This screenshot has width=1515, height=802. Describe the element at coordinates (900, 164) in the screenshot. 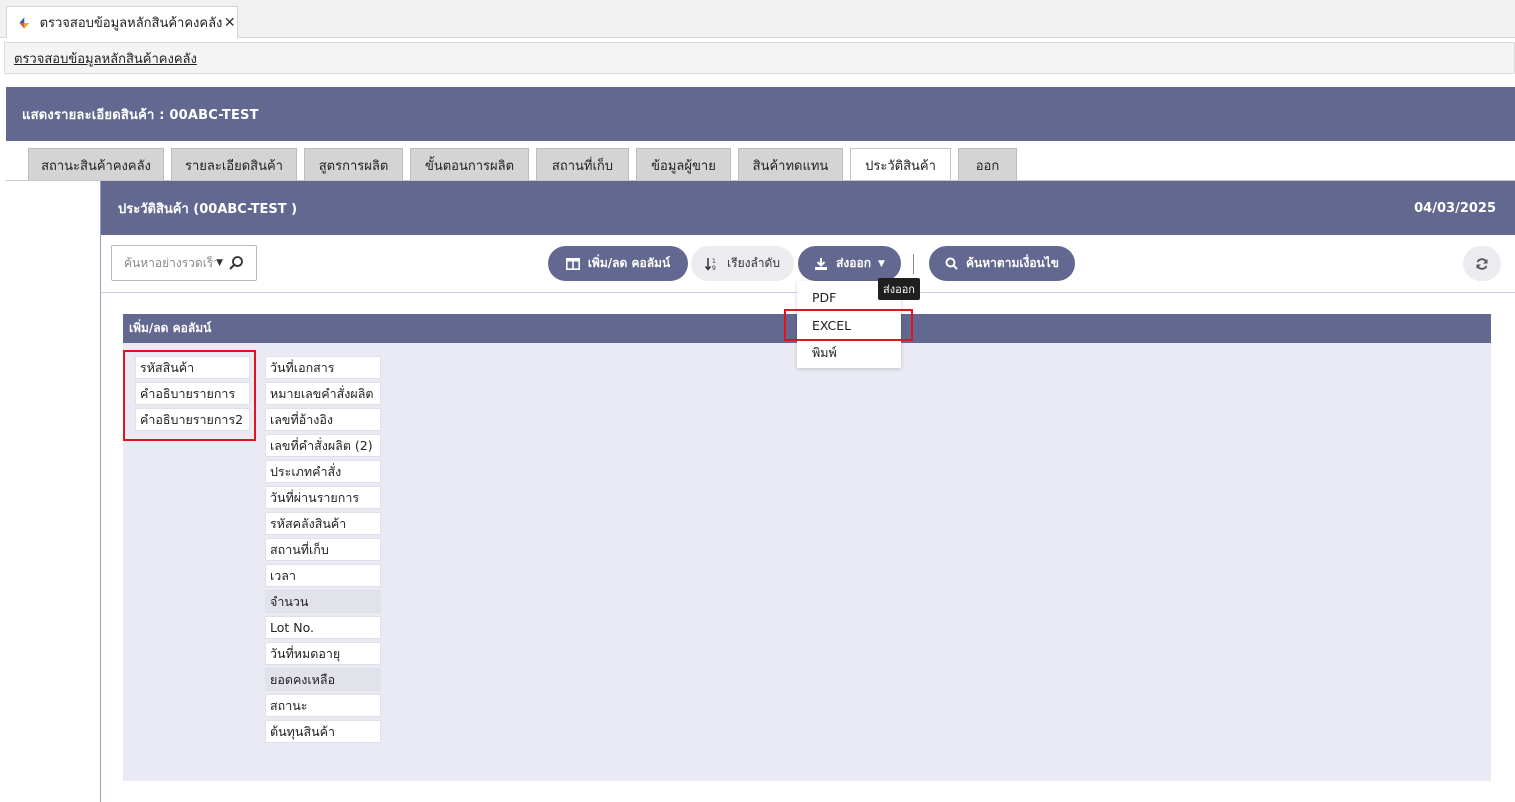

I see `tab-item-history: ประวัติสินค้า` at that location.